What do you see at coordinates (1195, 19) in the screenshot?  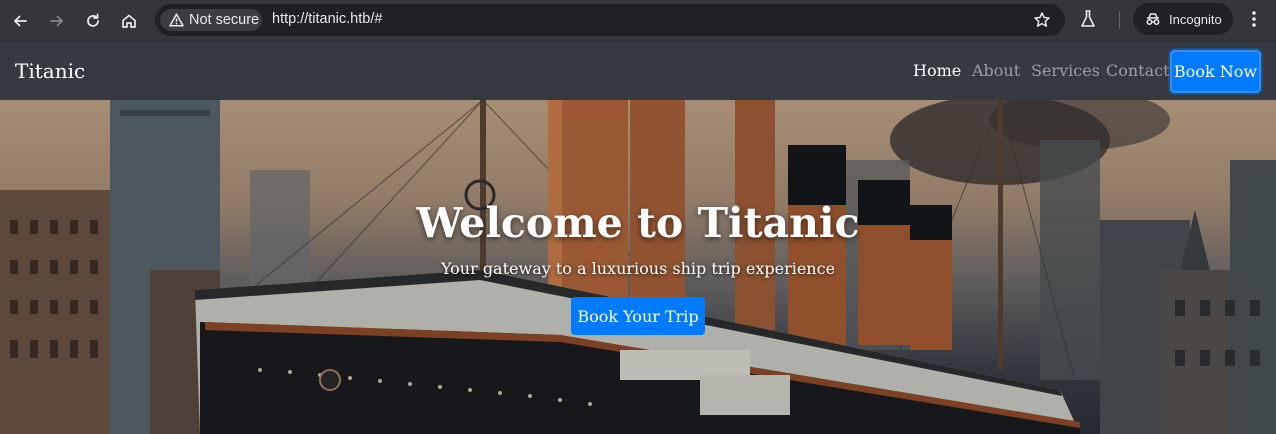 I see `incognito-label: Incognito` at bounding box center [1195, 19].